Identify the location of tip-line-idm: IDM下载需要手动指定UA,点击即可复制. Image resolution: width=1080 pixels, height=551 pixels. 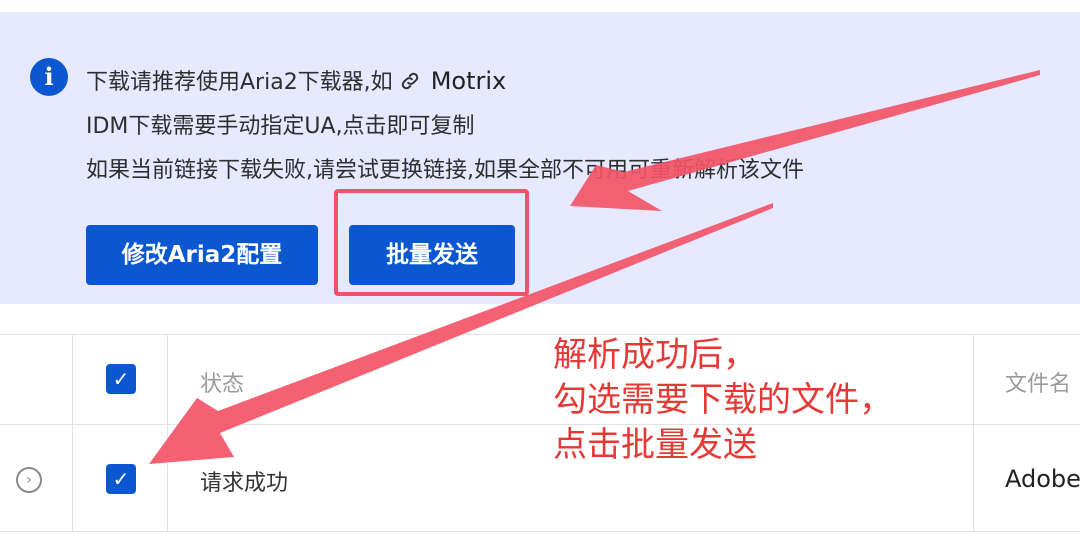
(280, 124).